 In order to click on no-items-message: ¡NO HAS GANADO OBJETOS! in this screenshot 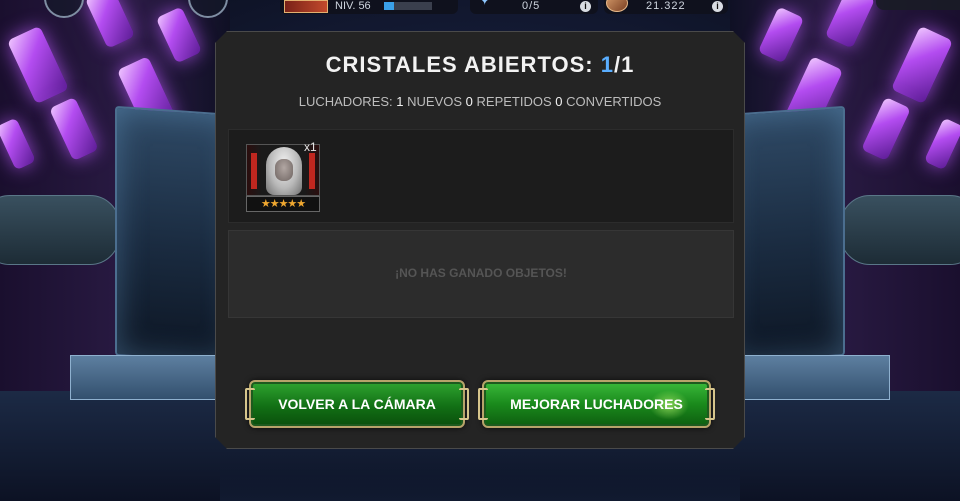, I will do `click(481, 273)`.